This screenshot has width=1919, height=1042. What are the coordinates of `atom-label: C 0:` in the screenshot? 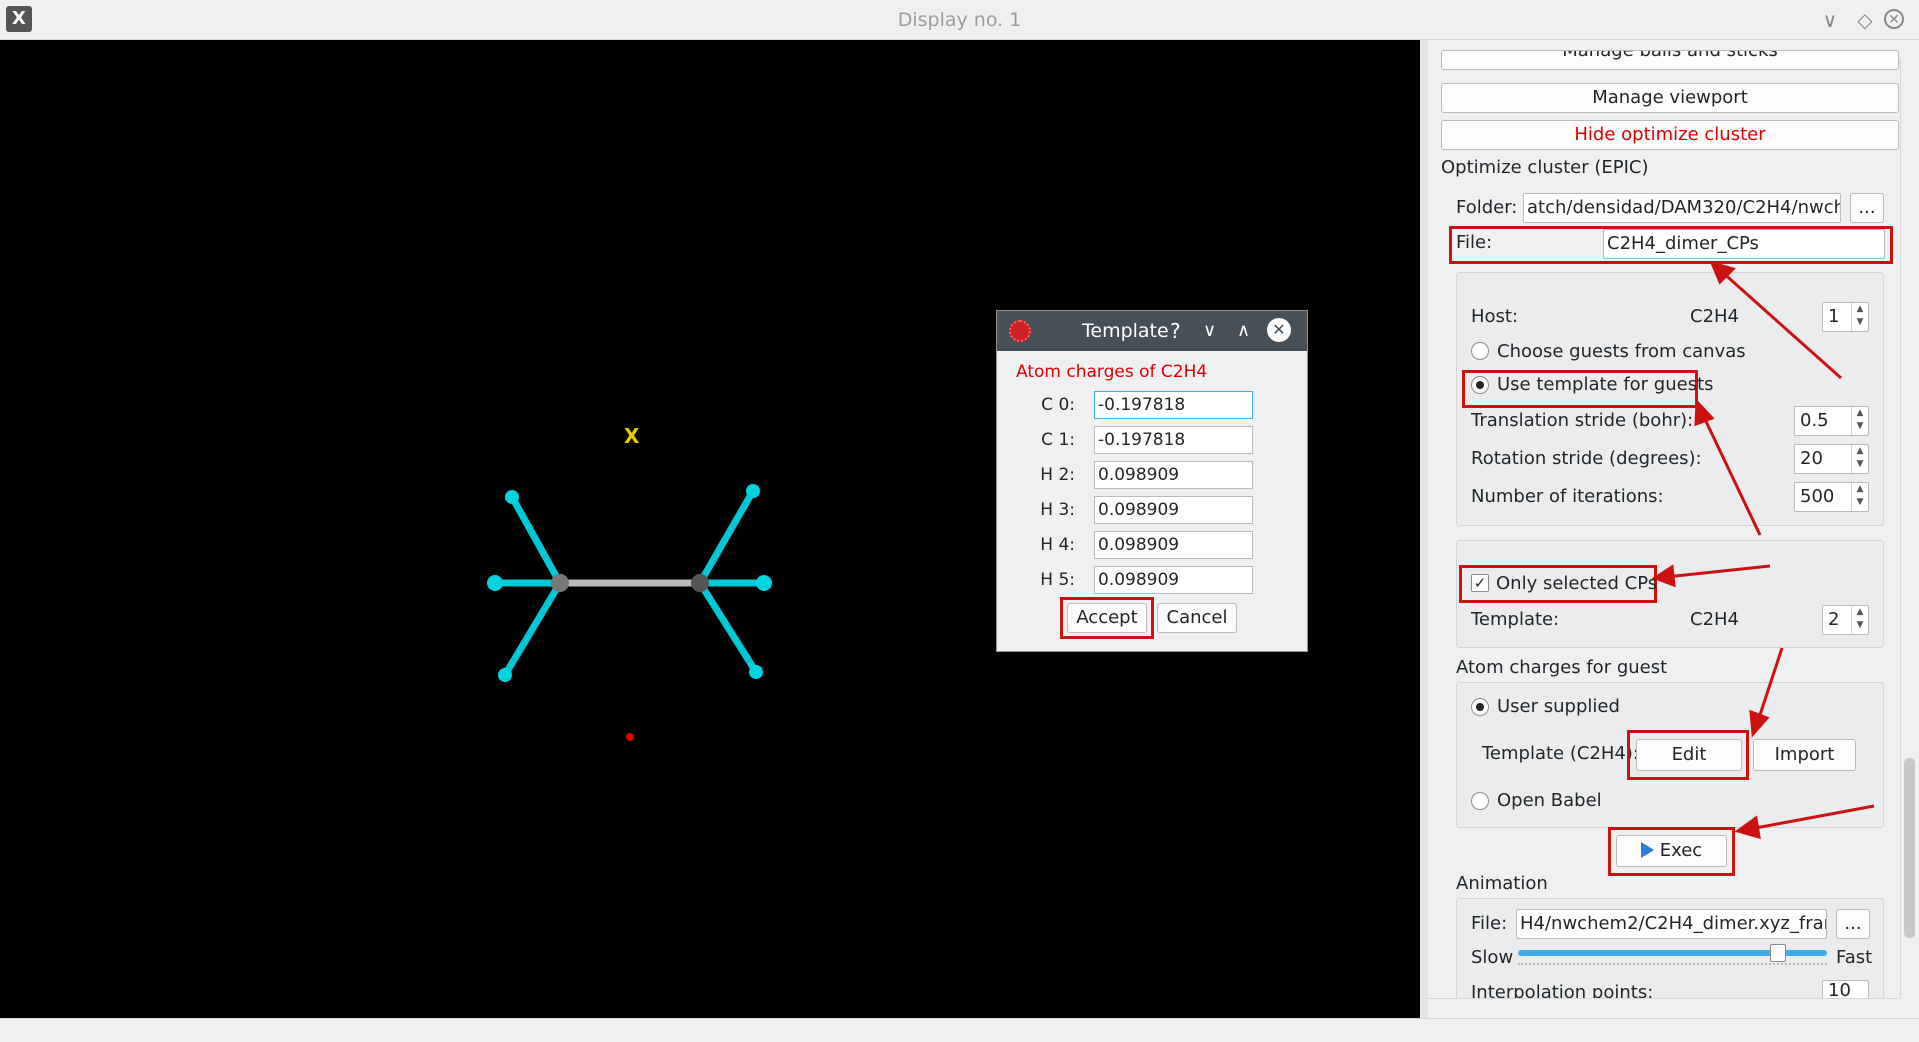 It's located at (1058, 405).